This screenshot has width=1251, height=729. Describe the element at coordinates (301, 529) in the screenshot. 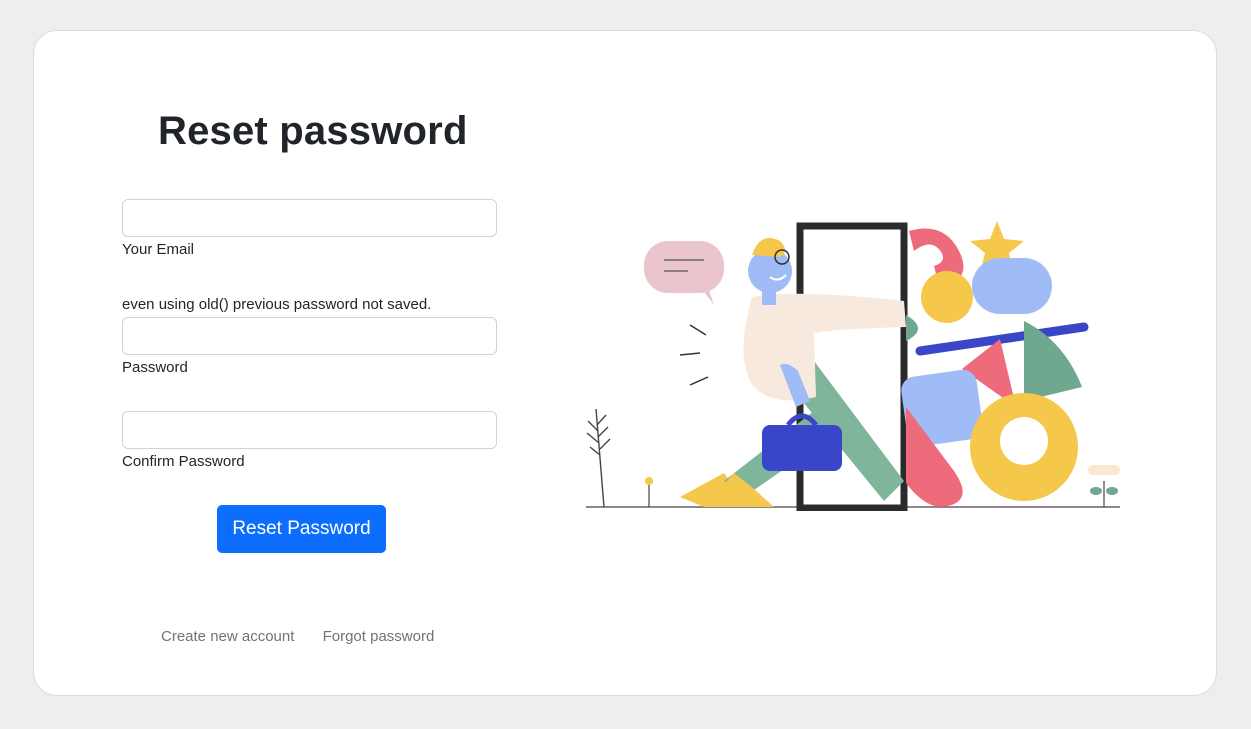

I see `reset-password-button: Reset Password` at that location.